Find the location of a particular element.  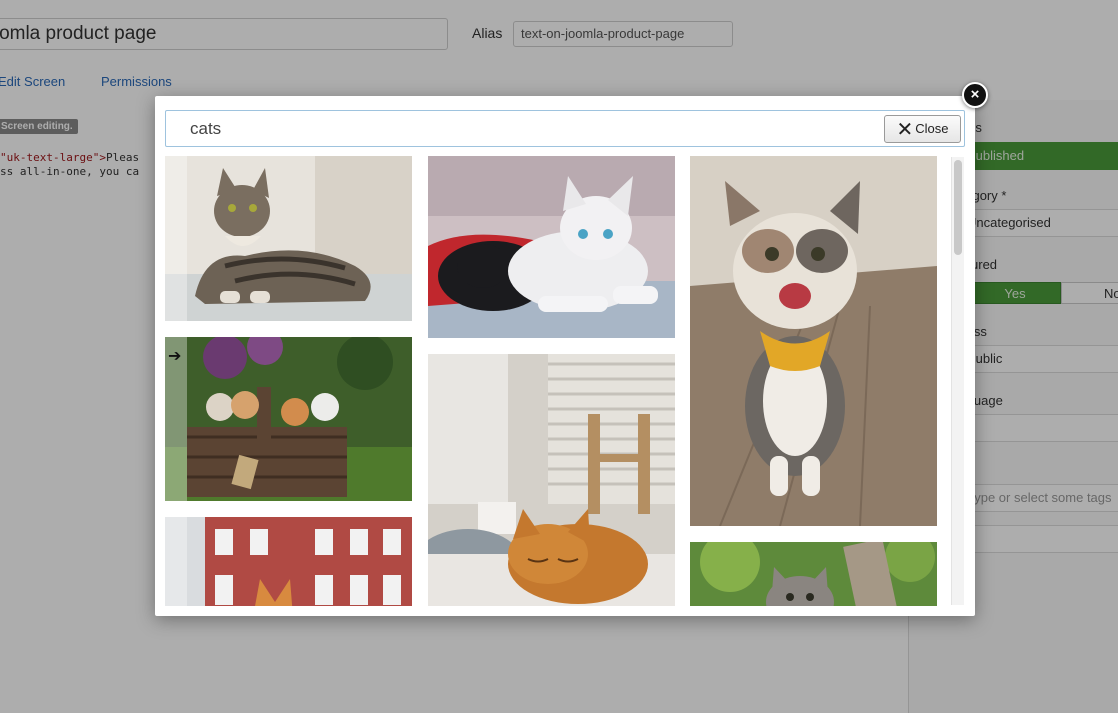

close-button-label: Close is located at coordinates (932, 128).